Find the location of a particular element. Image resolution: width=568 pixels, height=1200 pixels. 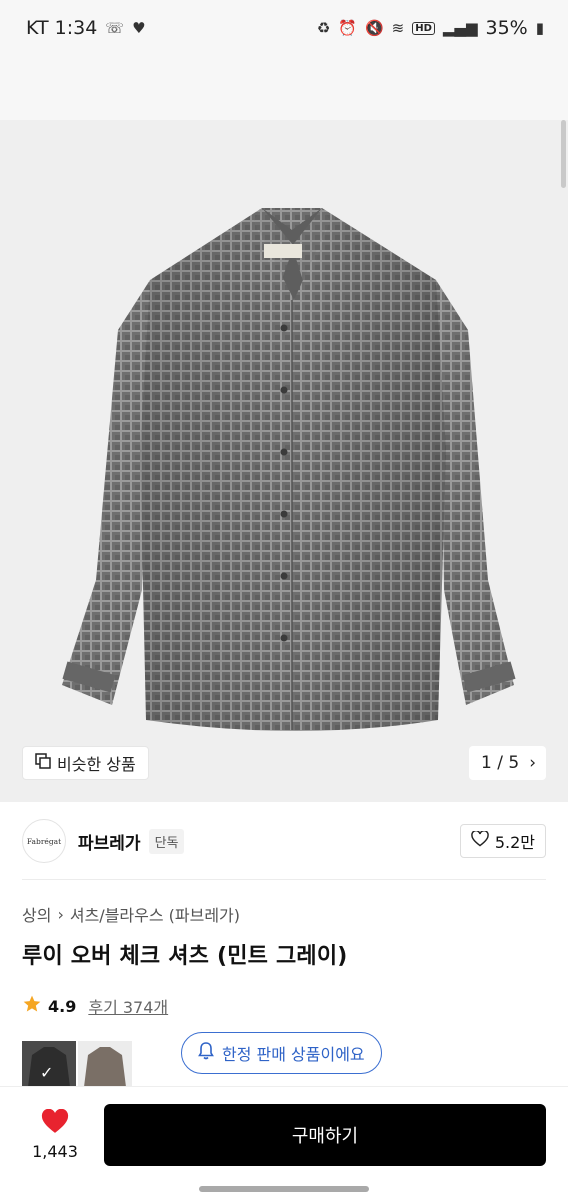

brand-name: 파브레가 is located at coordinates (109, 841).